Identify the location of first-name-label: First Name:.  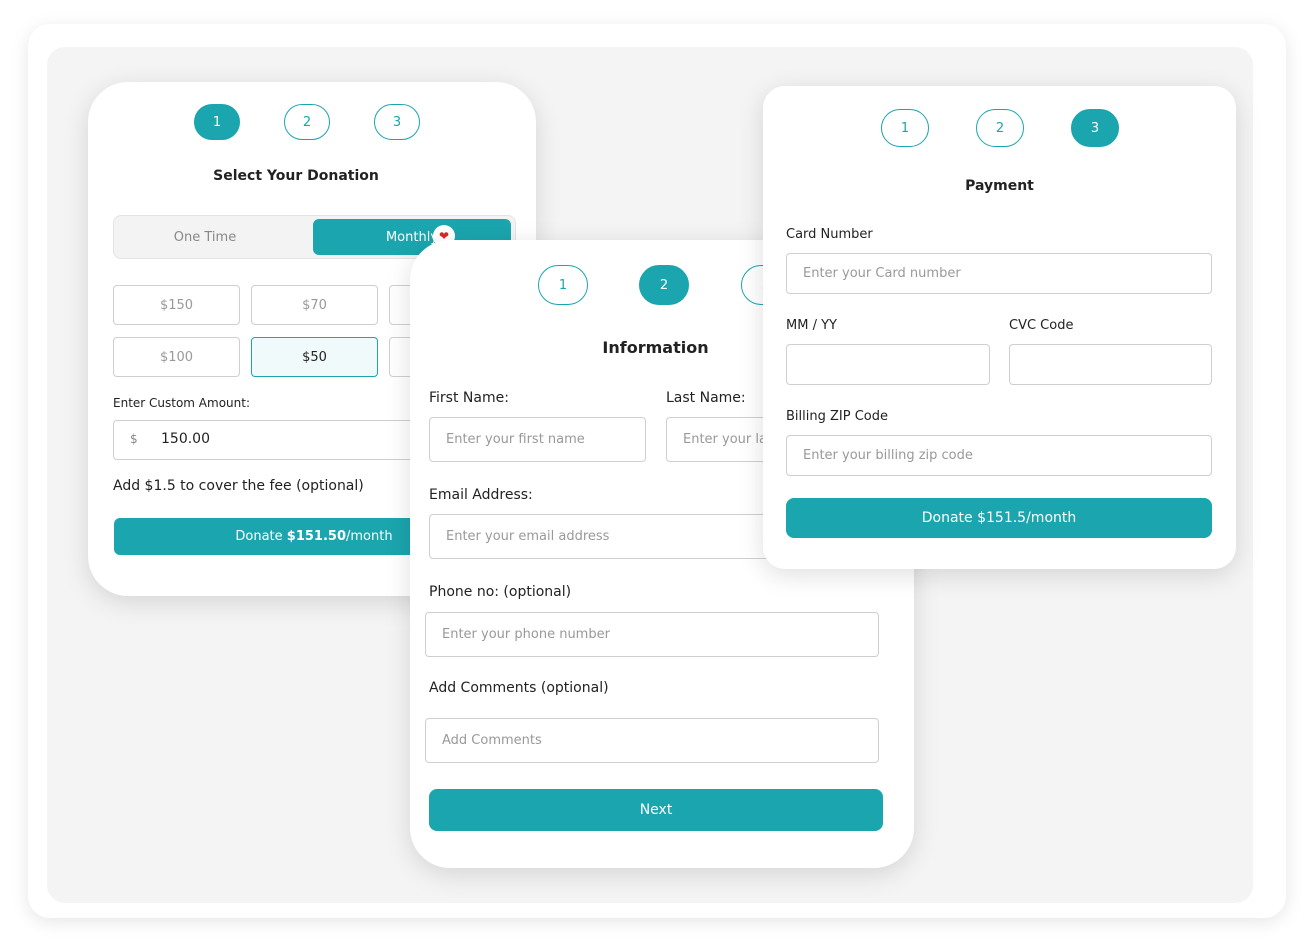
(469, 398).